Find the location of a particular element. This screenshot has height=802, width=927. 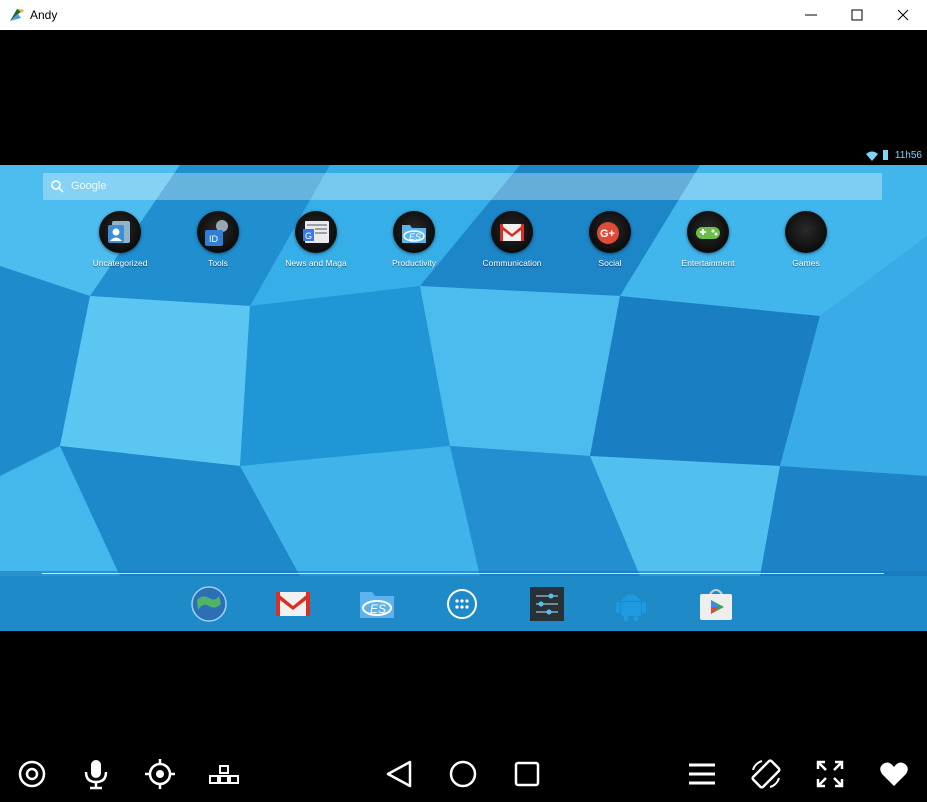

folder-icon: ES is located at coordinates (414, 232).